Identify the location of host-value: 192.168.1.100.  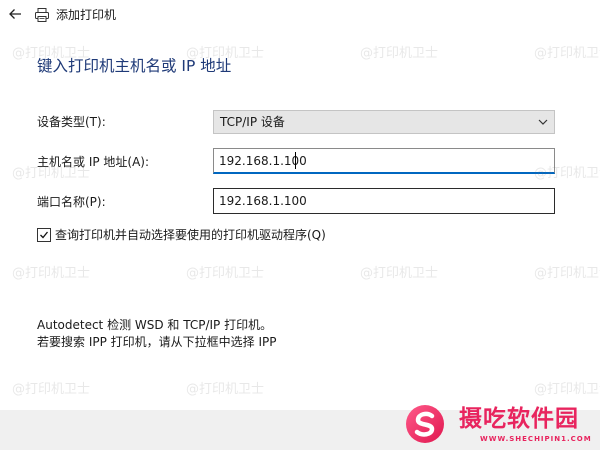
(263, 161).